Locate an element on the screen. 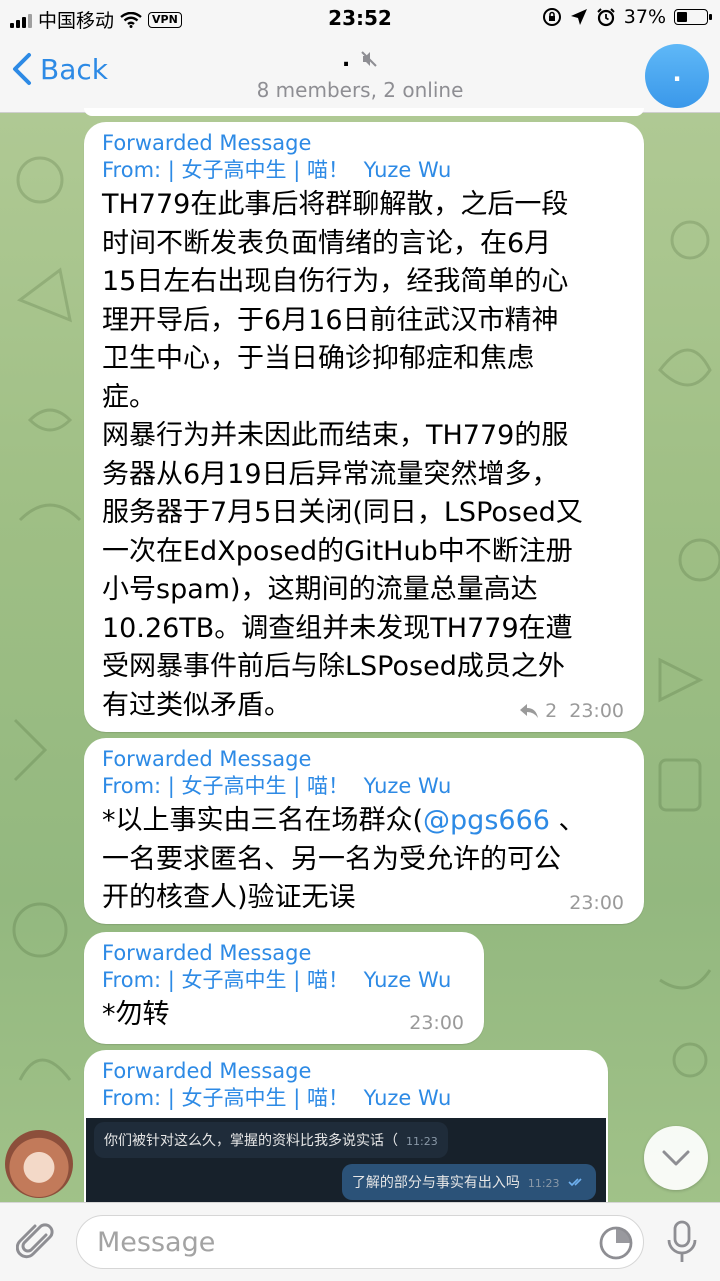 Image resolution: width=720 pixels, height=1281 pixels. sender-avatar is located at coordinates (39, 1164).